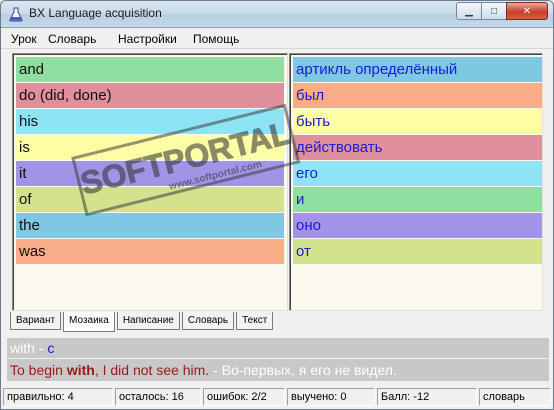  I want to click on english-word-item: of, so click(150, 199).